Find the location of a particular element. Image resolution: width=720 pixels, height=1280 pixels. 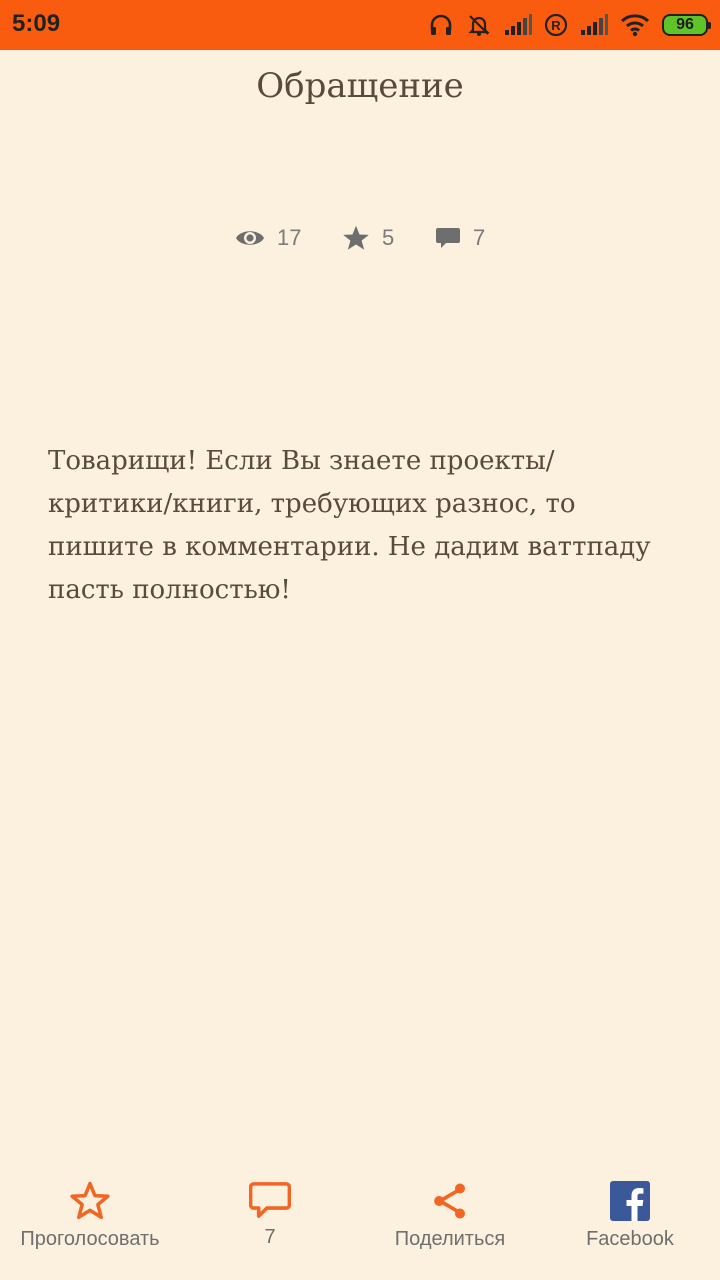

share-label: Поделиться is located at coordinates (450, 1239).